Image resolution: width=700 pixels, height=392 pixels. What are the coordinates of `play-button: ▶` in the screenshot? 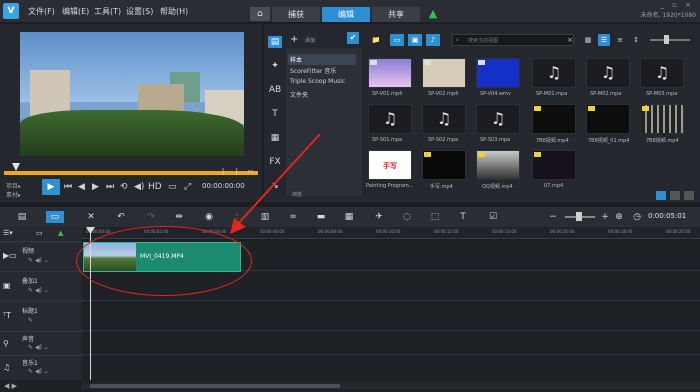 It's located at (51, 187).